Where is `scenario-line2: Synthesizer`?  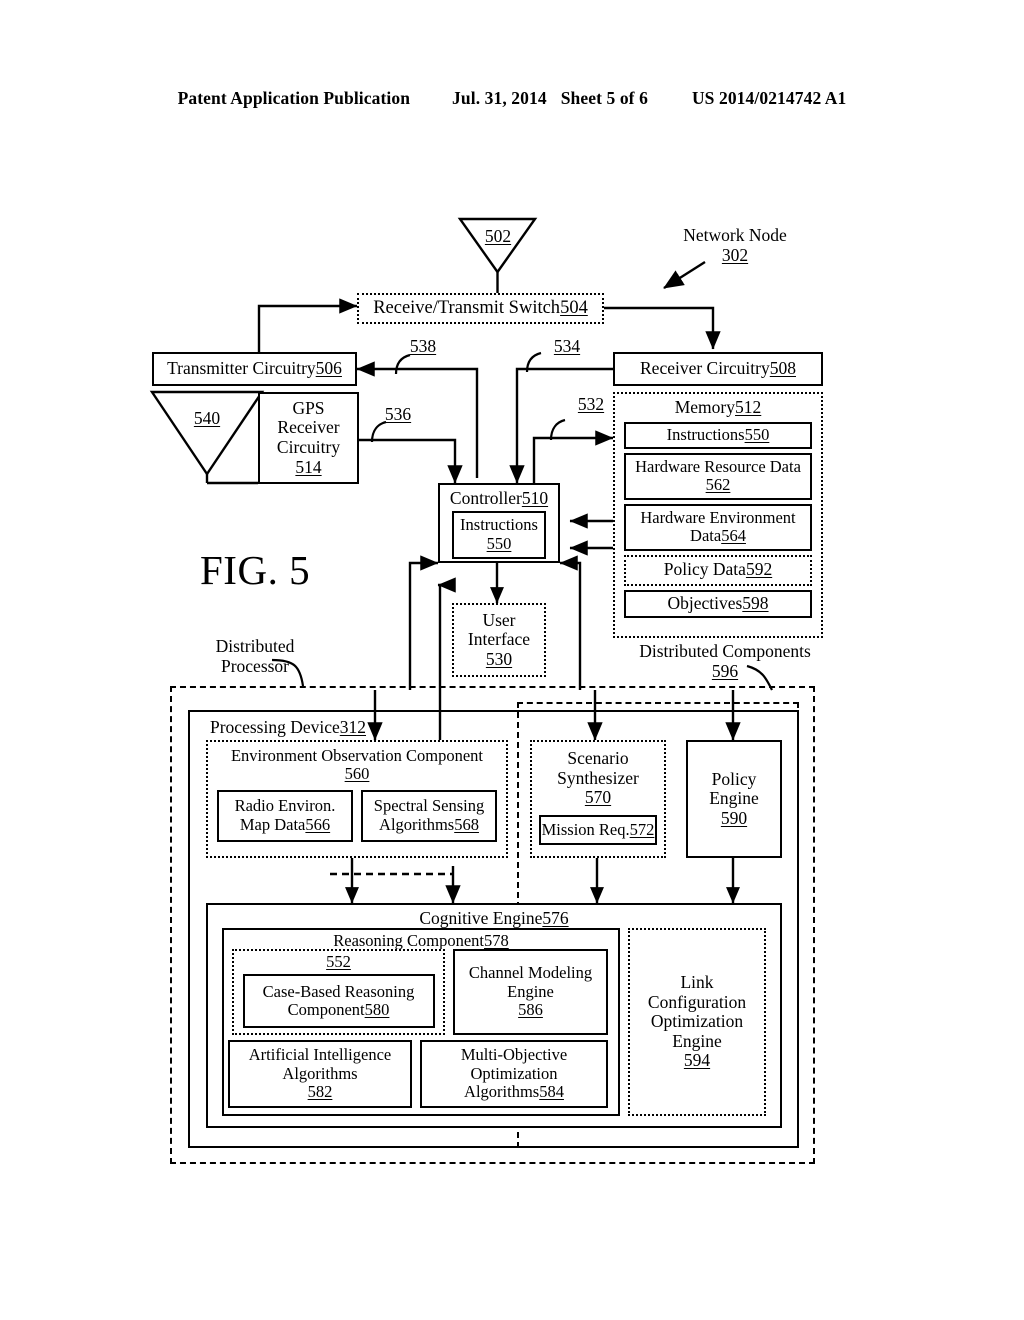 scenario-line2: Synthesizer is located at coordinates (598, 777).